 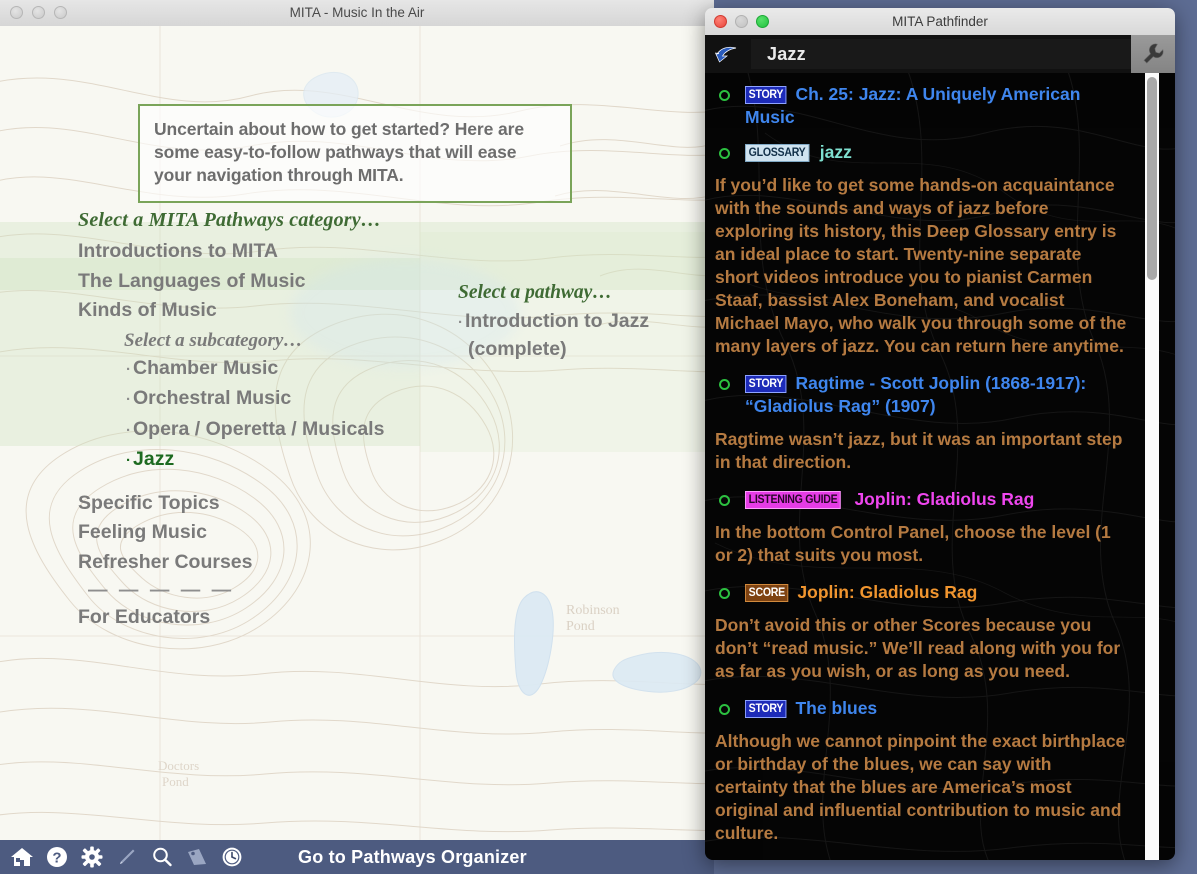 What do you see at coordinates (178, 765) in the screenshot?
I see `svg-text: Doctors` at bounding box center [178, 765].